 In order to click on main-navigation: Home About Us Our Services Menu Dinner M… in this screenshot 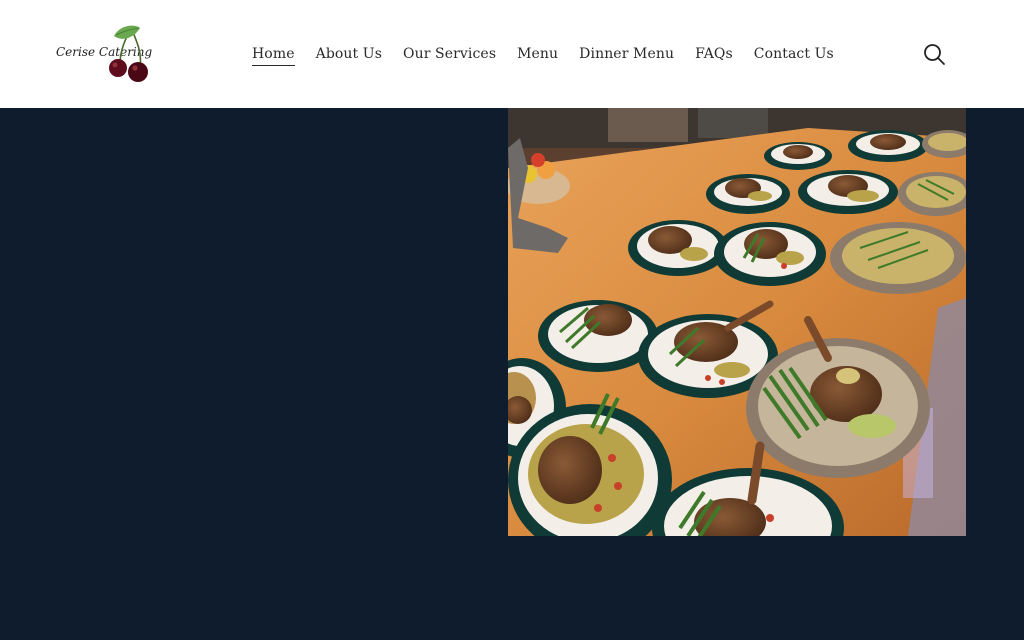, I will do `click(543, 54)`.